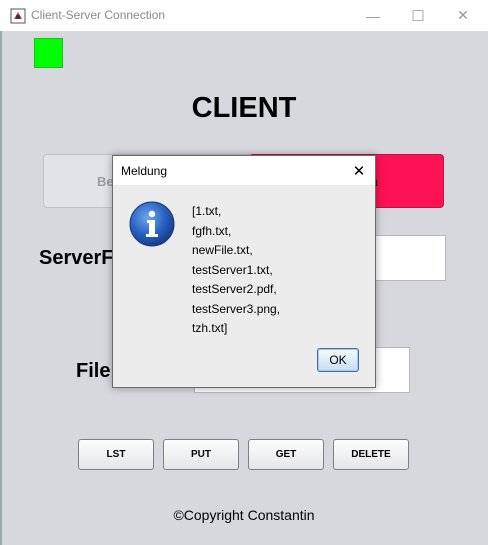  Describe the element at coordinates (463, 15) in the screenshot. I see `close-button: ✕` at that location.